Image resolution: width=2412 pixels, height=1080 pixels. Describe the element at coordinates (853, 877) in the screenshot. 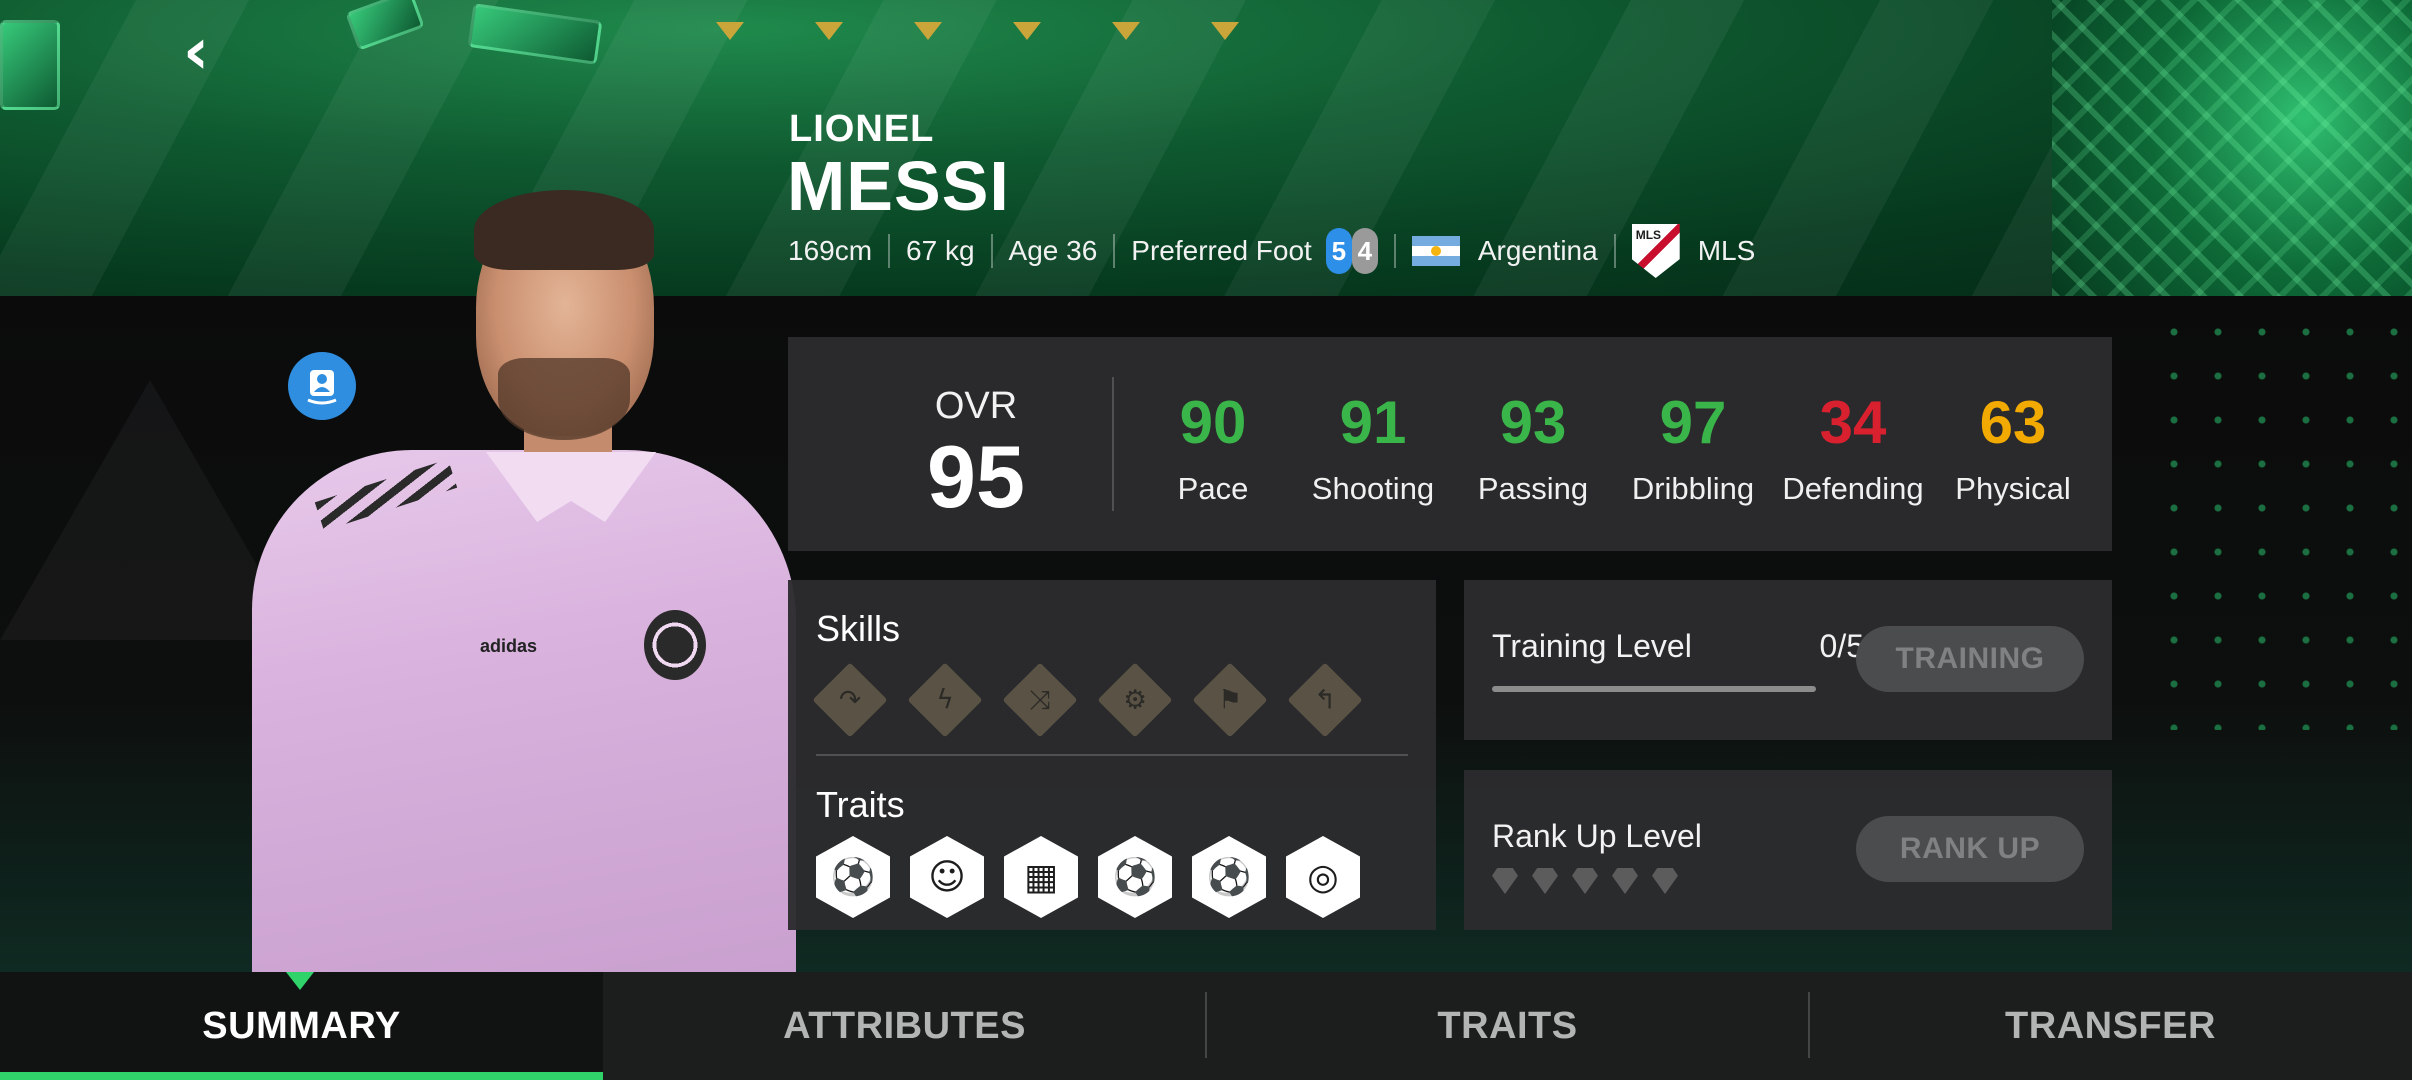

I see `power-ball-icon: ⚽` at that location.